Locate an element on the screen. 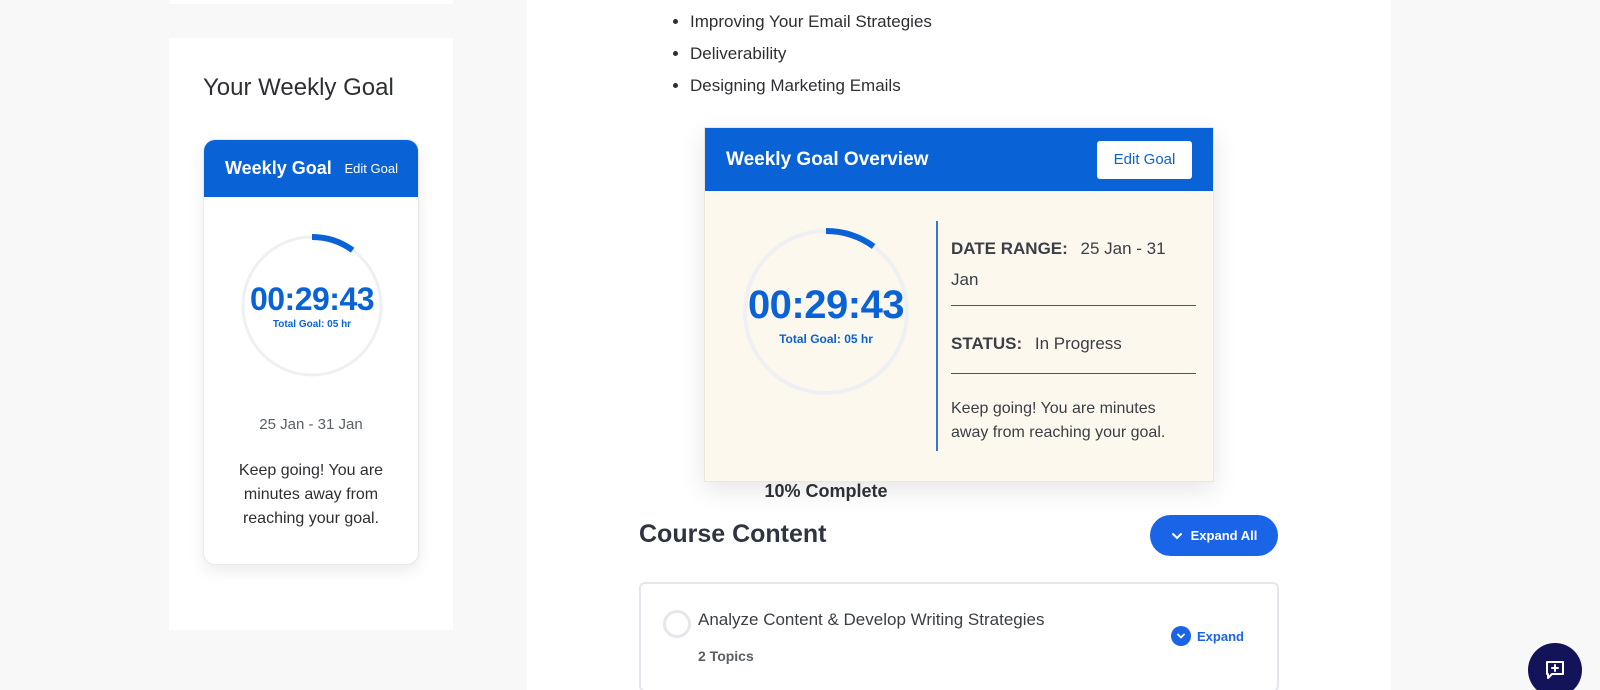 The image size is (1600, 690). list-item: Improving Your Email Strategies is located at coordinates (811, 26).